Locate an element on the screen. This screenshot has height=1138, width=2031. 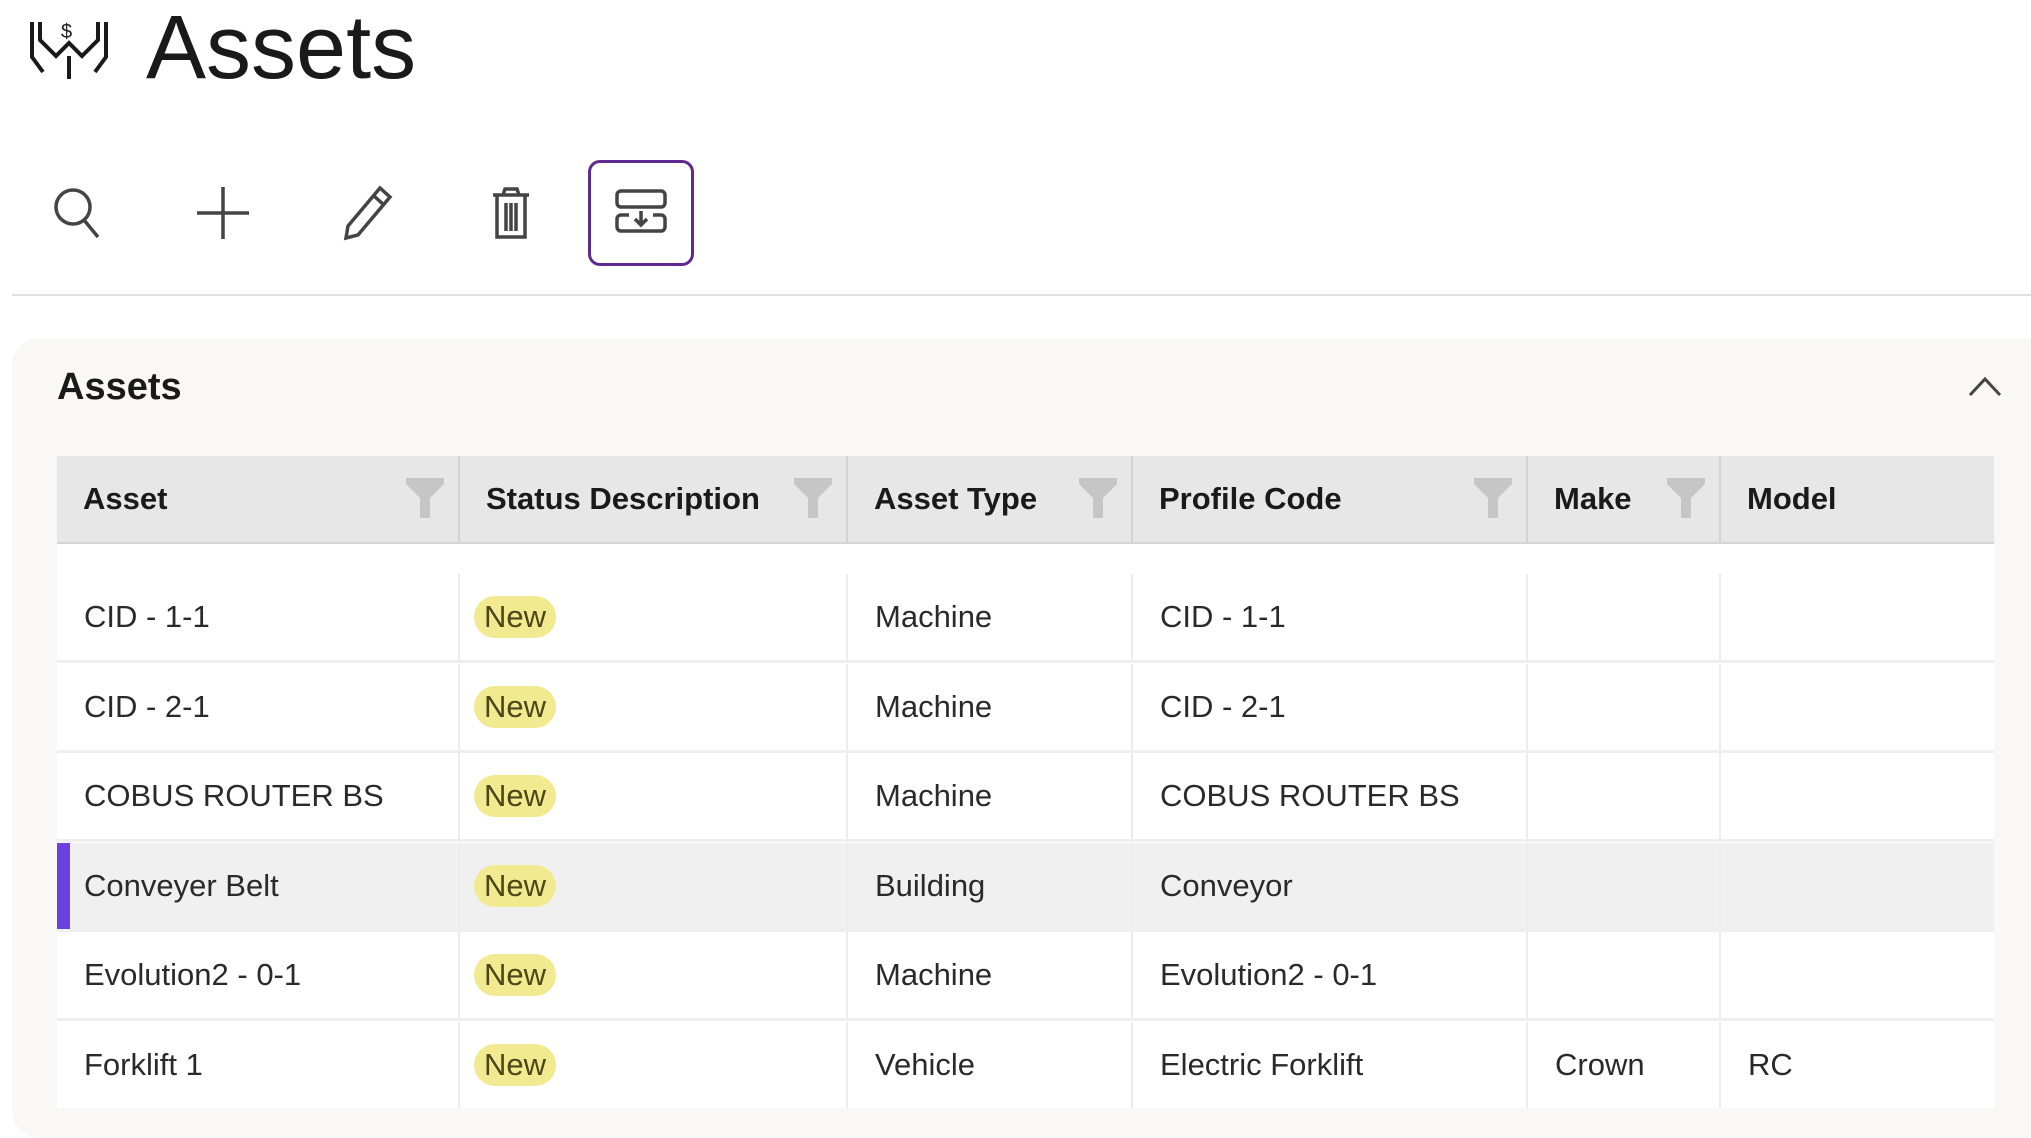
cell-profile: COBUS ROUTER BS is located at coordinates (1330, 796).